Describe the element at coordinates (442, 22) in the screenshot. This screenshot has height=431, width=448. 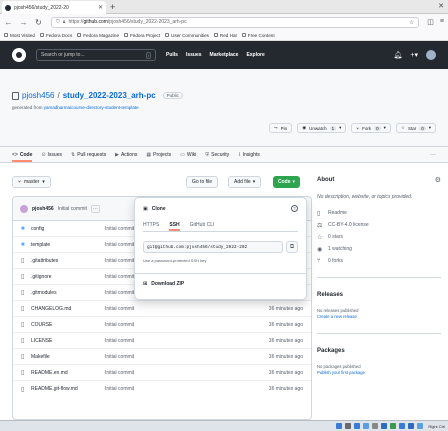
I see `menu-icon: ≡` at that location.